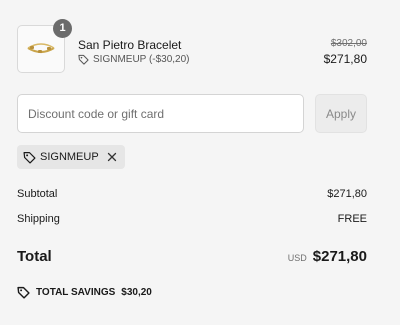 The width and height of the screenshot is (400, 325). Describe the element at coordinates (141, 59) in the screenshot. I see `line-item-discount-text: SIGNMEUP (-$30,20)` at that location.